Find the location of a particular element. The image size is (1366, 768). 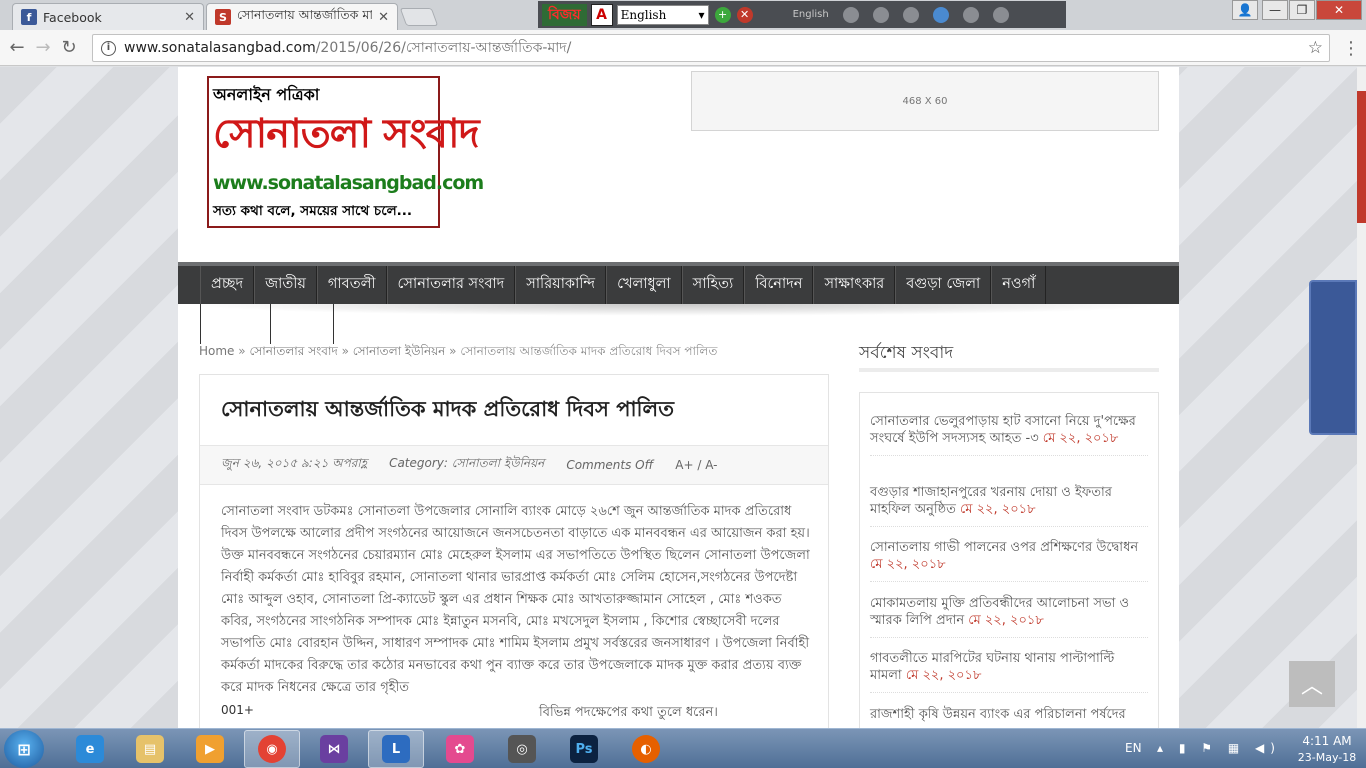

font-size-toggle: A+ / A- is located at coordinates (696, 465).